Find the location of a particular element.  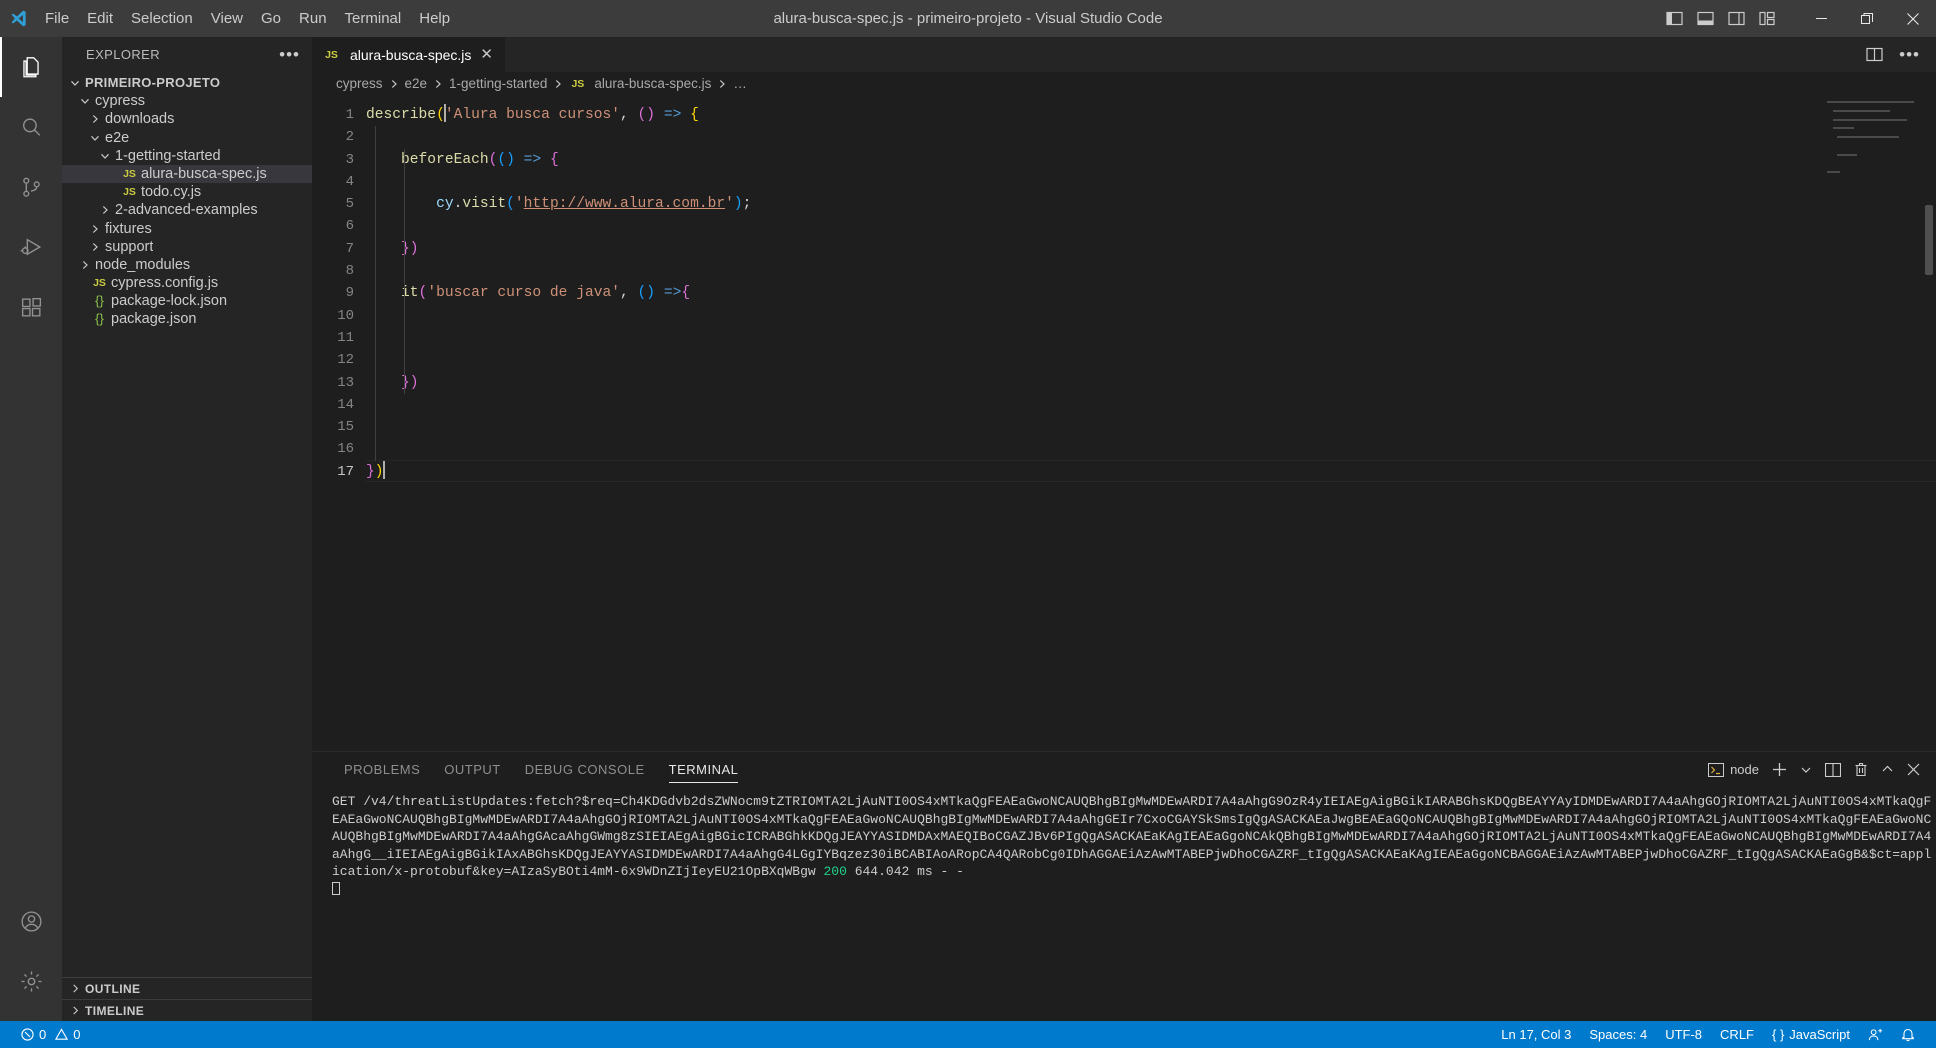

code-line: describe('Alura busca cursos', () => { is located at coordinates (1151, 115).